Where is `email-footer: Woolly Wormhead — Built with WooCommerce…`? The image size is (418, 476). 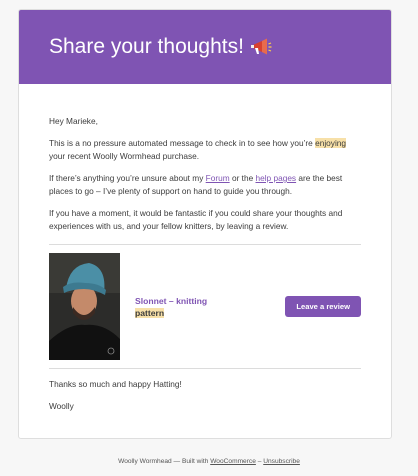 email-footer: Woolly Wormhead — Built with WooCommerce… is located at coordinates (209, 461).